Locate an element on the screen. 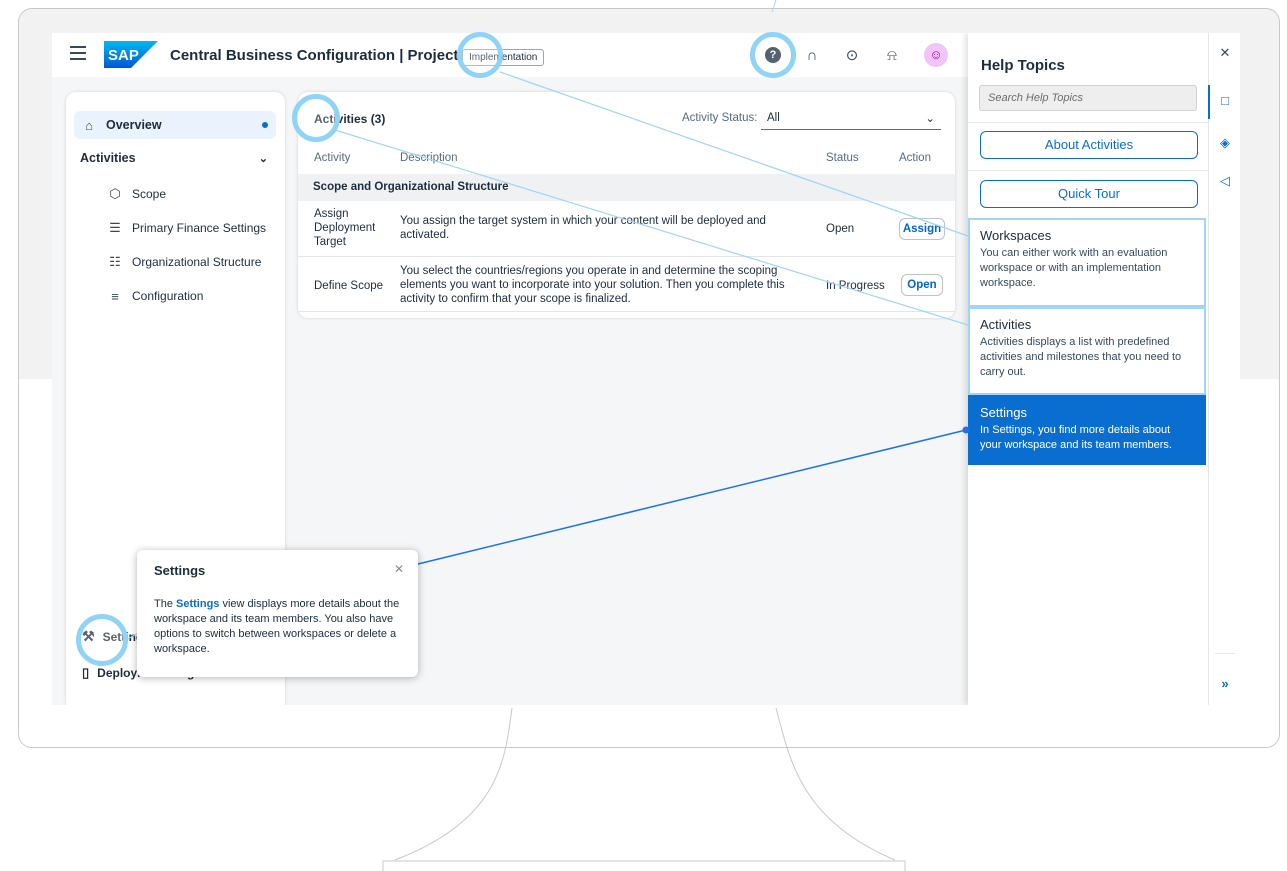  announcement-icon: ◁ is located at coordinates (1224, 181).